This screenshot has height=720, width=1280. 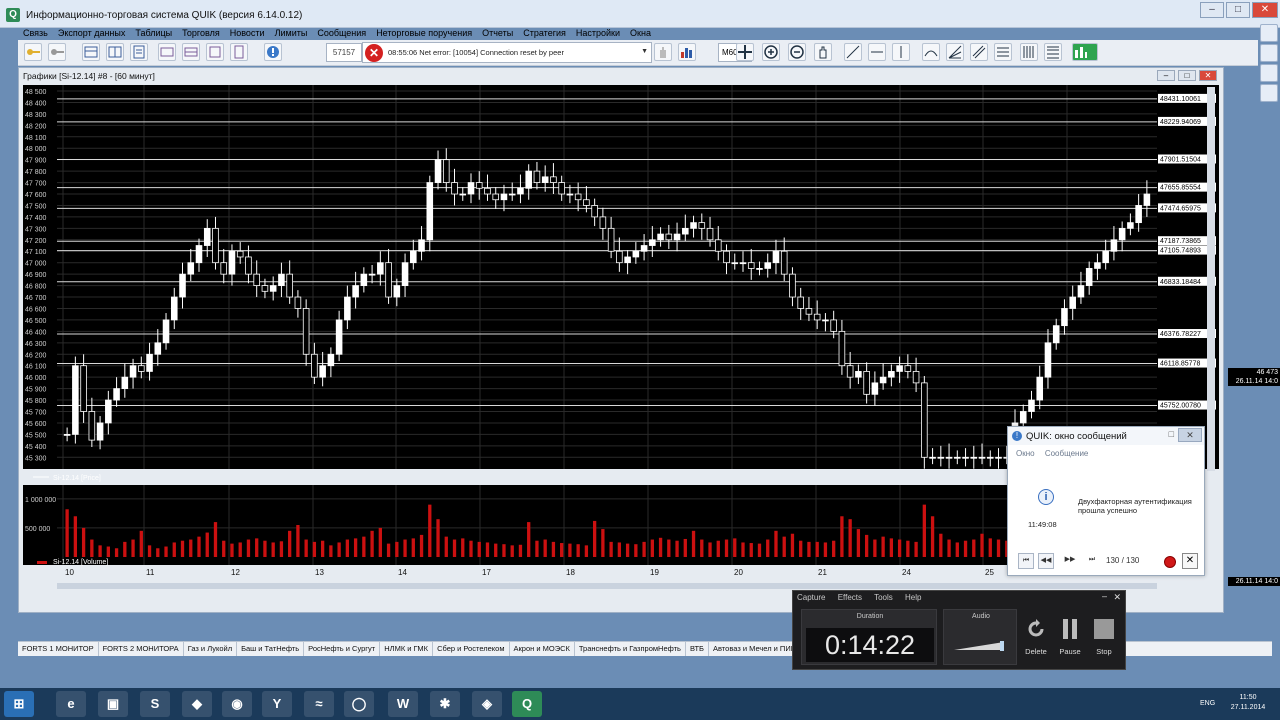 What do you see at coordinates (1003, 52) in the screenshot?
I see `levels-icon` at bounding box center [1003, 52].